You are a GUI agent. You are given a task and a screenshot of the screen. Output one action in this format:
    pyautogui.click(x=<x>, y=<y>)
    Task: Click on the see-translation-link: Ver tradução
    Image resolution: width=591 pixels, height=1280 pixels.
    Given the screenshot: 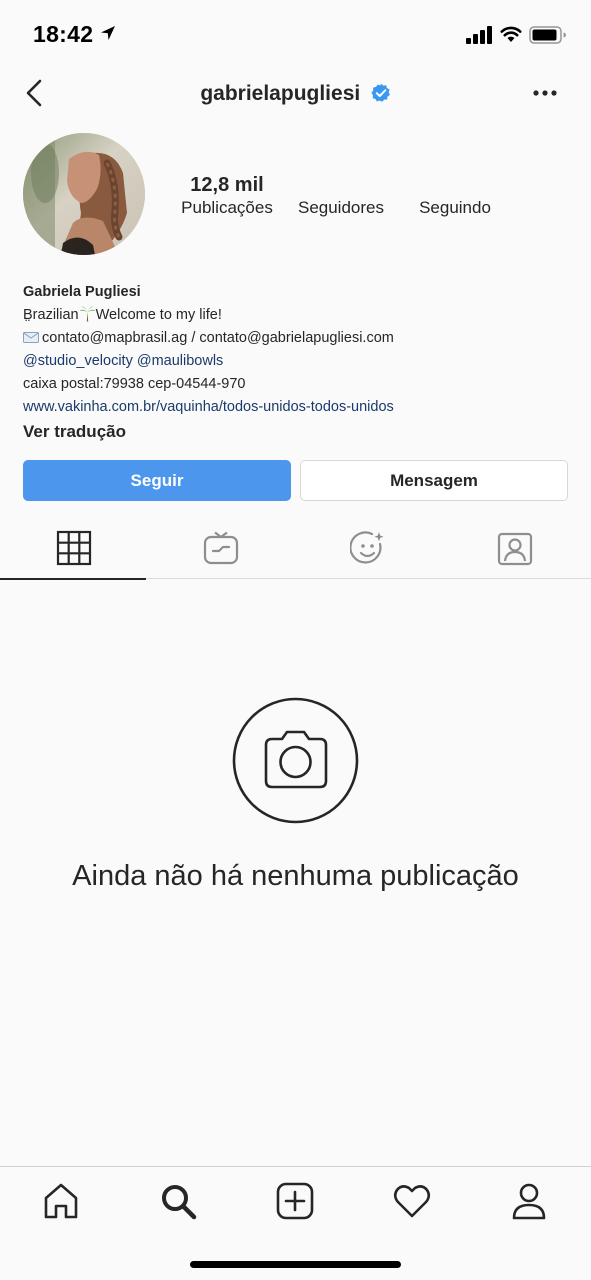 What is the action you would take?
    pyautogui.click(x=74, y=432)
    